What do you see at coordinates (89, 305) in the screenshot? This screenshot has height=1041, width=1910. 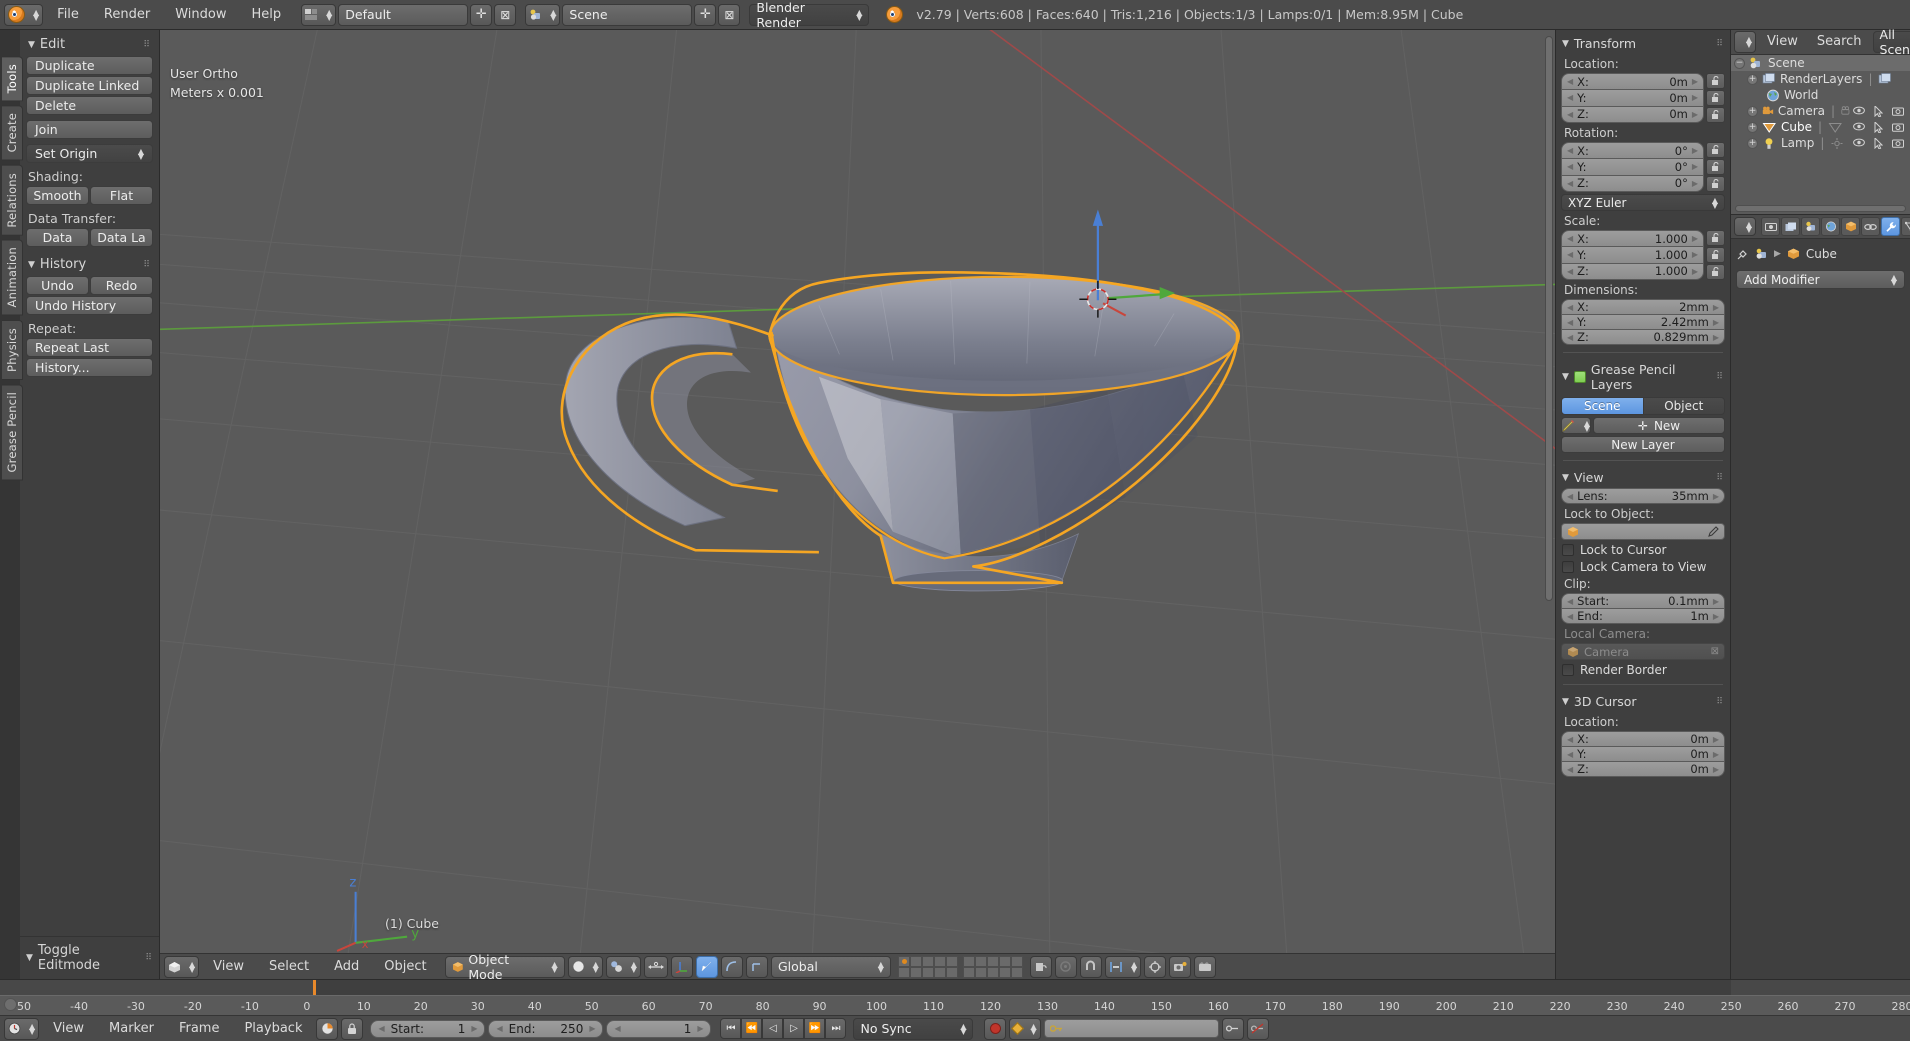 I see `undo-history-button: Undo History` at bounding box center [89, 305].